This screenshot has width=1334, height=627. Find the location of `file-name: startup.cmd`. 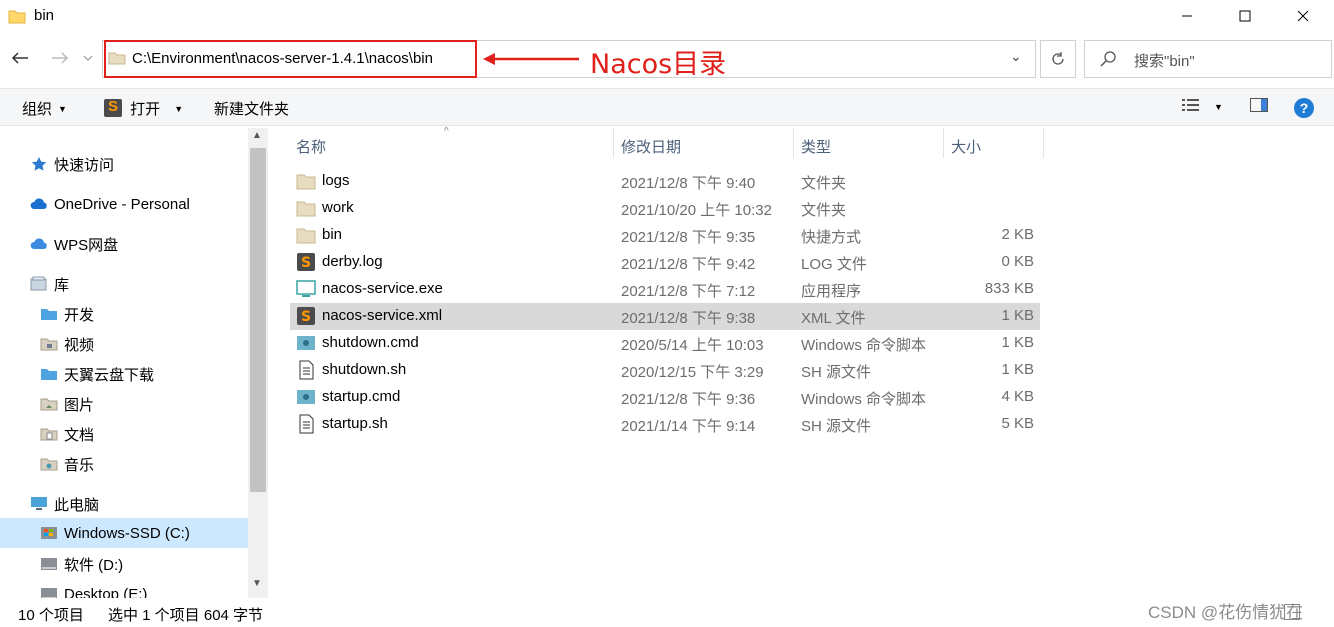

file-name: startup.cmd is located at coordinates (361, 396).